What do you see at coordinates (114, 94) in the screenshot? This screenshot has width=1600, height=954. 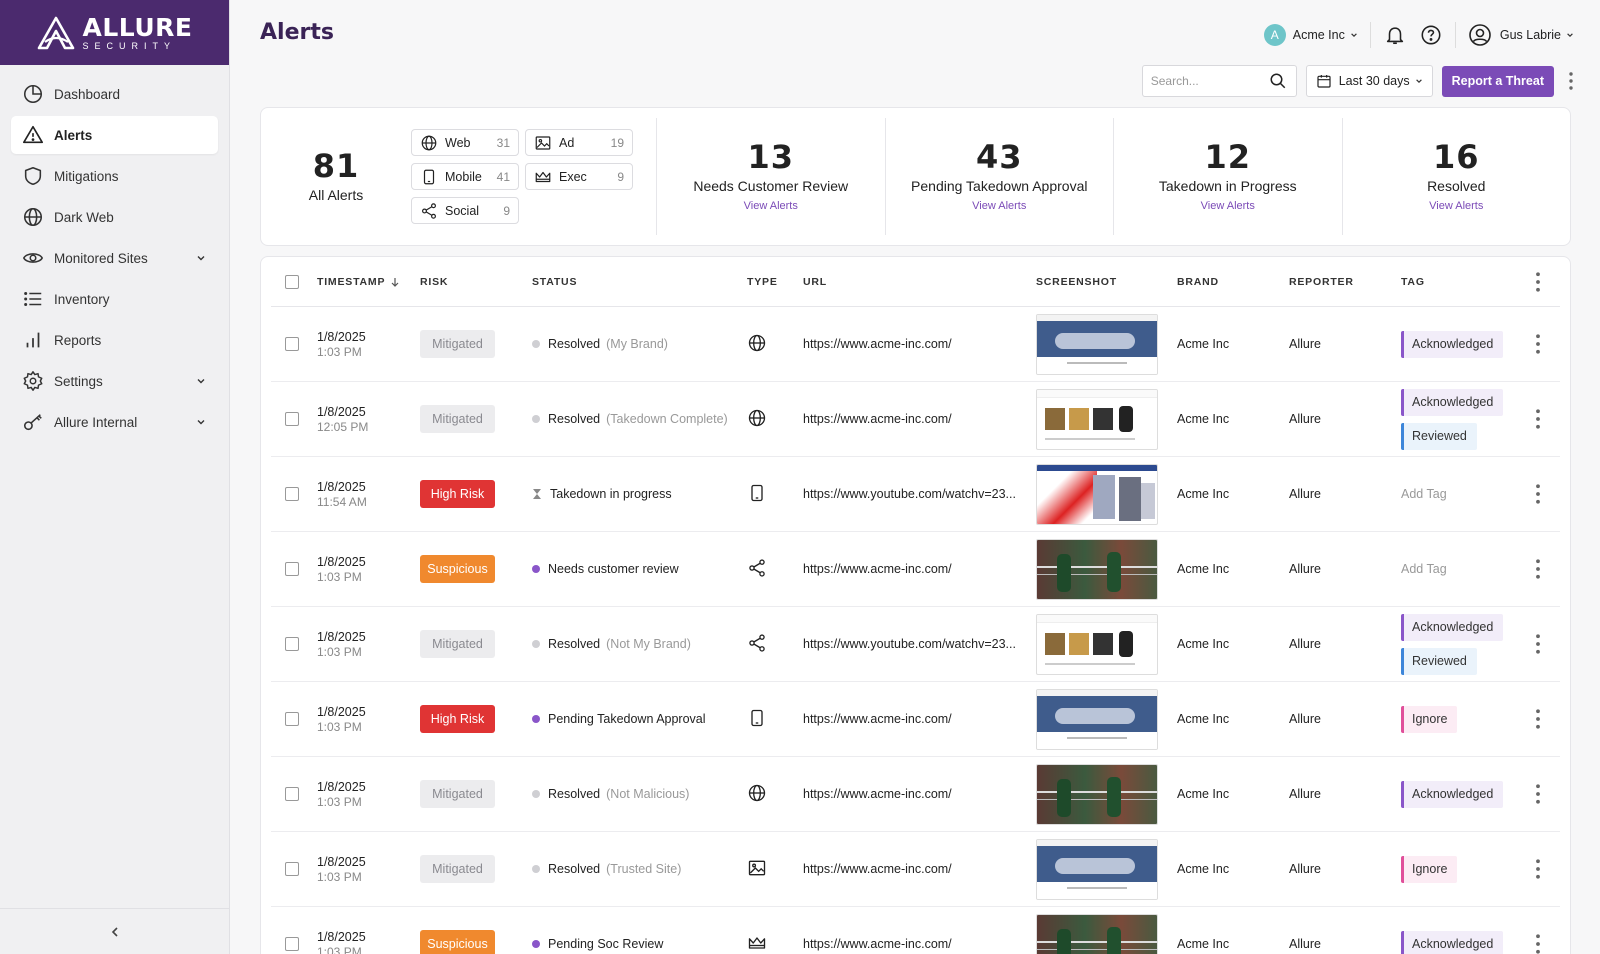 I see `sidebar-item-dashboard: Dashboard` at bounding box center [114, 94].